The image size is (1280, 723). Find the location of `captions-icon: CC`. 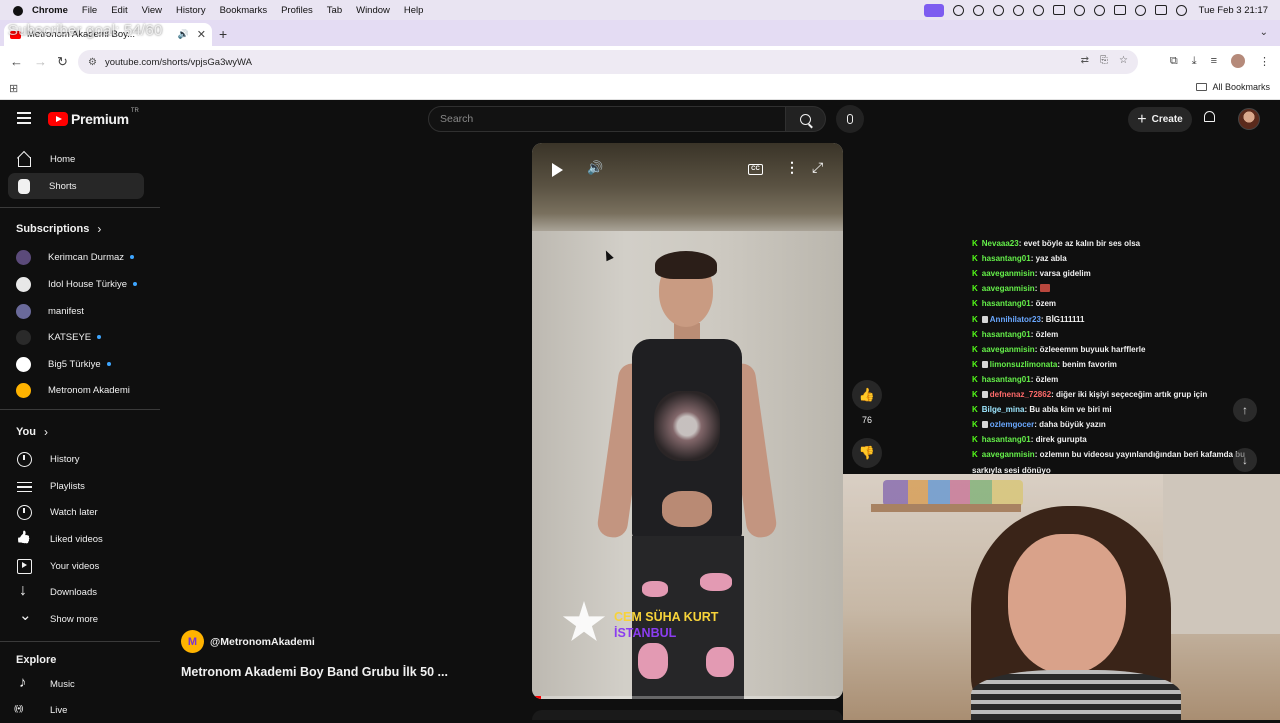

captions-icon: CC is located at coordinates (755, 169).